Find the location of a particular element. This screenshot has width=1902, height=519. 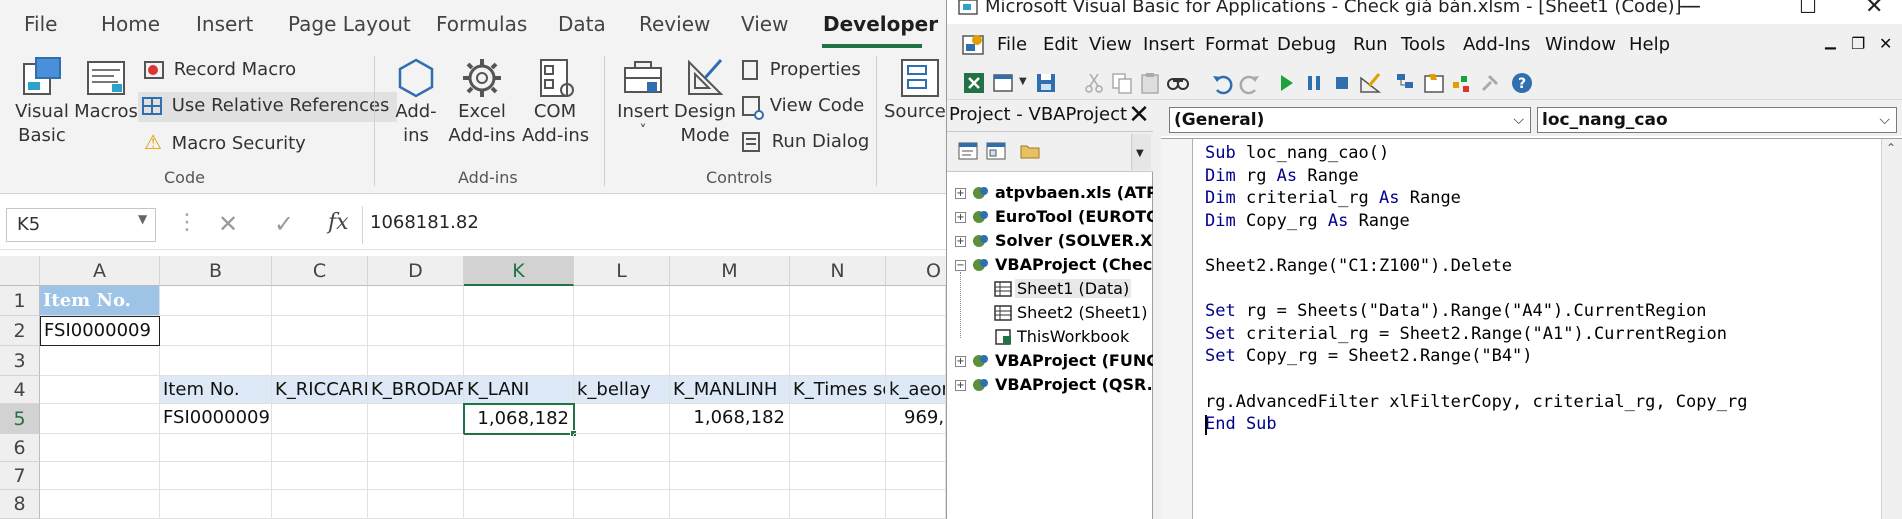

design-mode-button: Design Mode is located at coordinates (705, 102).